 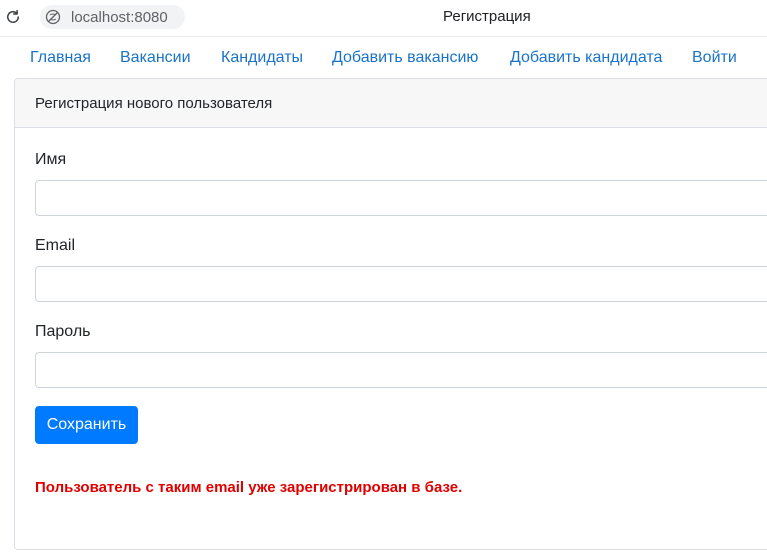 I want to click on nav-link-login: Войти, so click(x=714, y=58).